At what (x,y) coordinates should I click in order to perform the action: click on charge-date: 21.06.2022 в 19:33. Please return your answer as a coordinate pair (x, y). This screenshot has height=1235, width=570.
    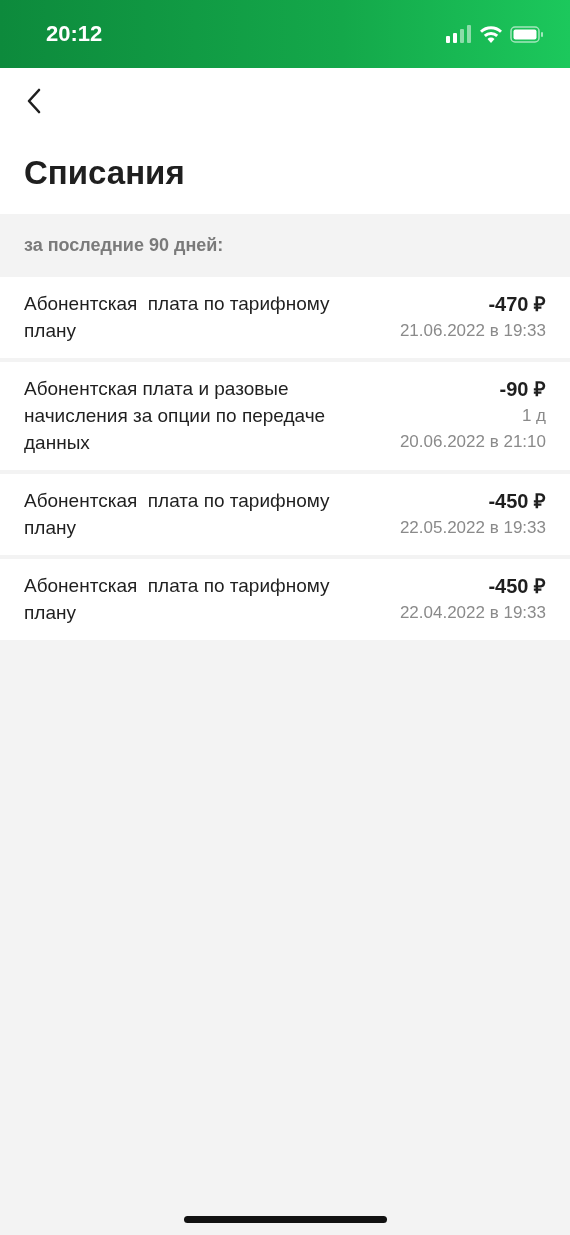
    Looking at the image, I should click on (472, 331).